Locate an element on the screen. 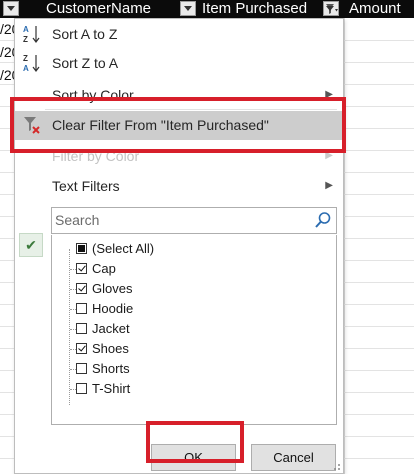  search-box is located at coordinates (194, 220).